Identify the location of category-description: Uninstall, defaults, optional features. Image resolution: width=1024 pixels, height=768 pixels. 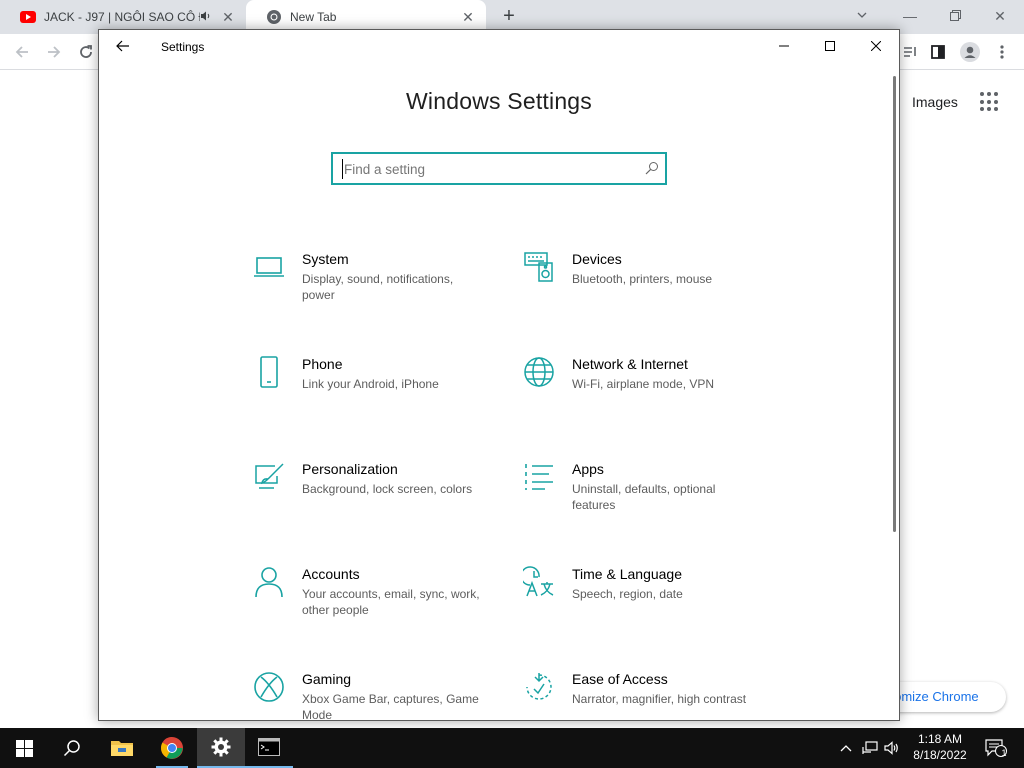
(644, 497).